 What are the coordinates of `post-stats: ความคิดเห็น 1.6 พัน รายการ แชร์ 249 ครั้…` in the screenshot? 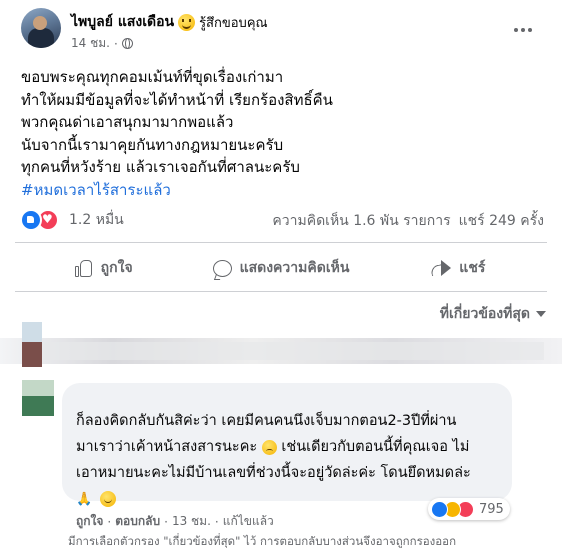 It's located at (408, 221).